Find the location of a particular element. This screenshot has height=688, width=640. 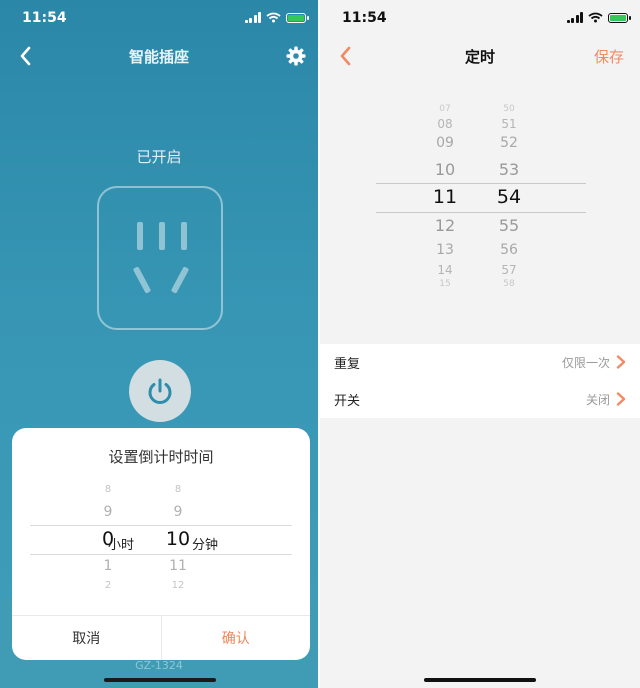

picker-option: 52 is located at coordinates (509, 143).